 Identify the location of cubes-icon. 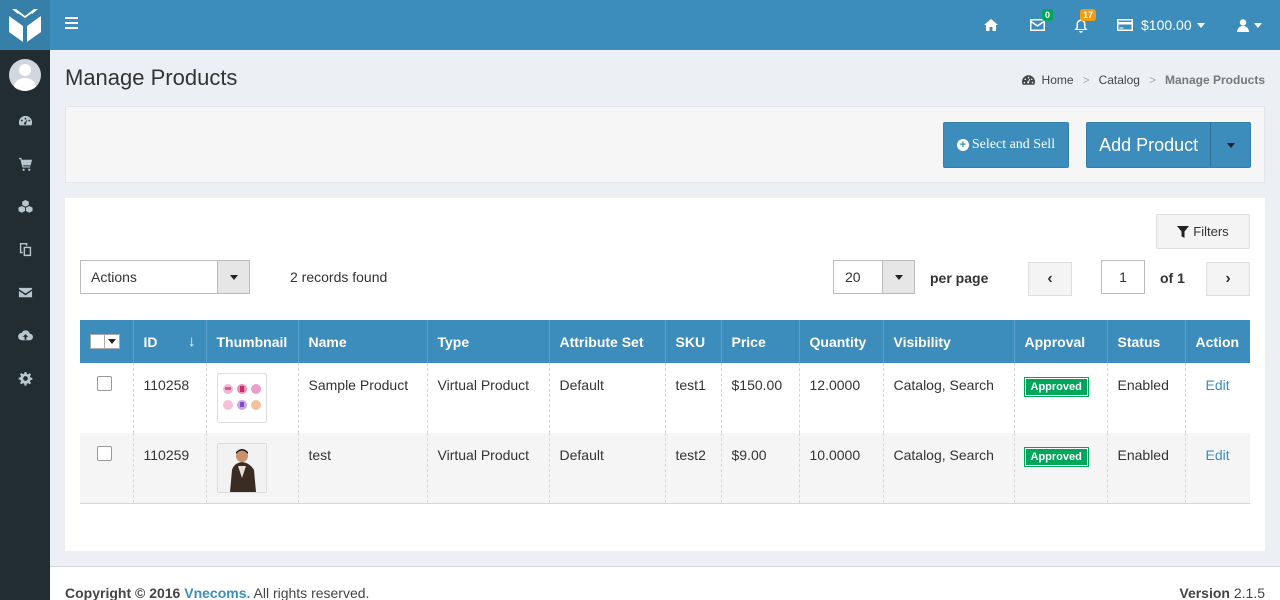
(25, 206).